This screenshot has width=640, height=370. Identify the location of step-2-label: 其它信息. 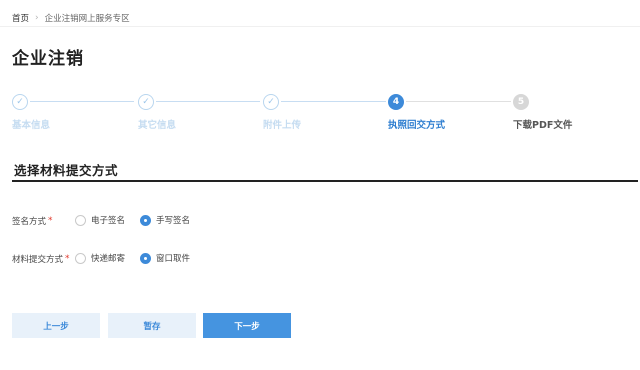
(157, 125).